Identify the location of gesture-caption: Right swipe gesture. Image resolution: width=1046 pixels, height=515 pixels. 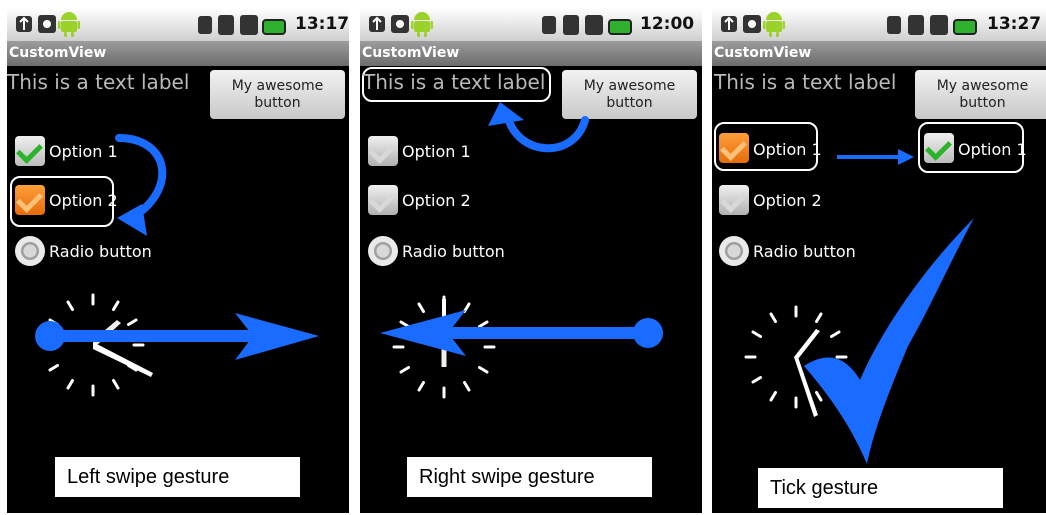
(529, 477).